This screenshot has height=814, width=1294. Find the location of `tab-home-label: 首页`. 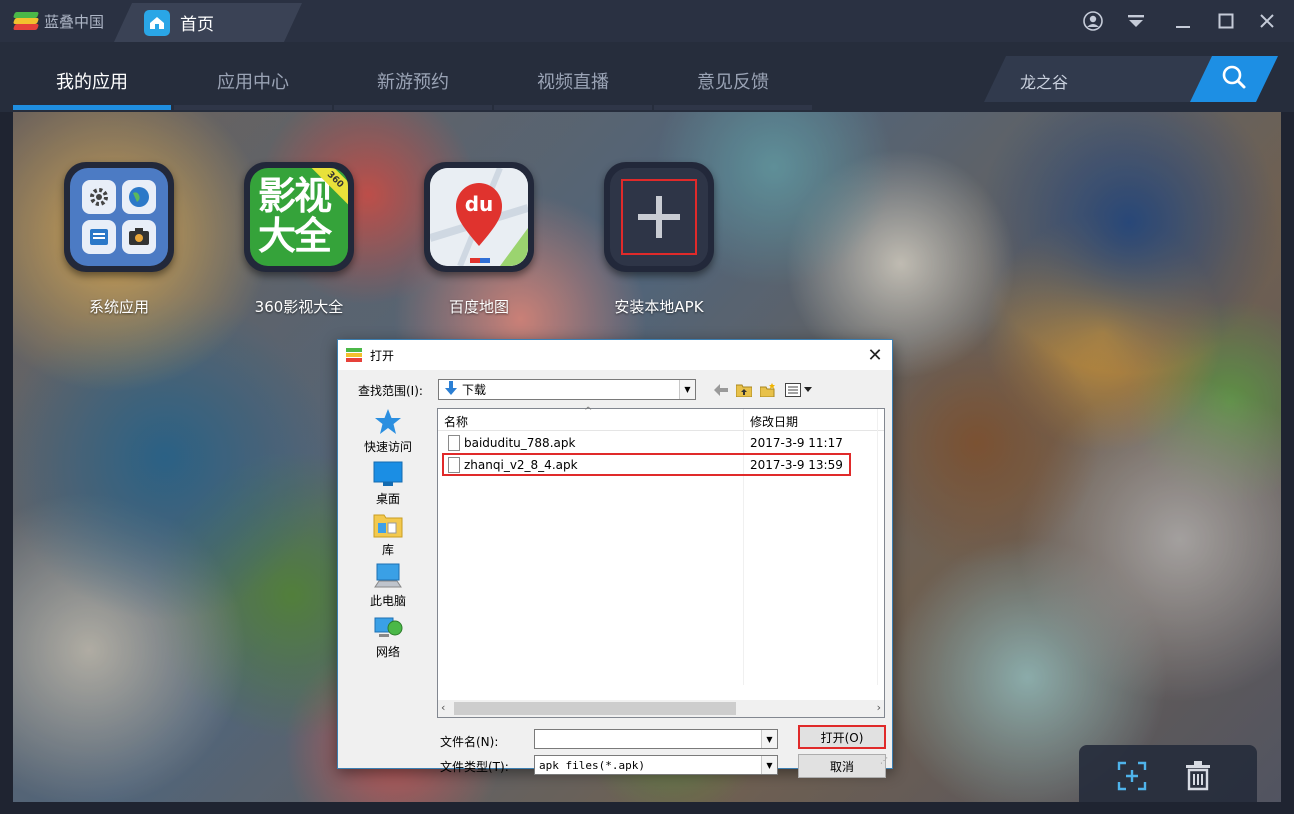

tab-home-label: 首页 is located at coordinates (197, 25).